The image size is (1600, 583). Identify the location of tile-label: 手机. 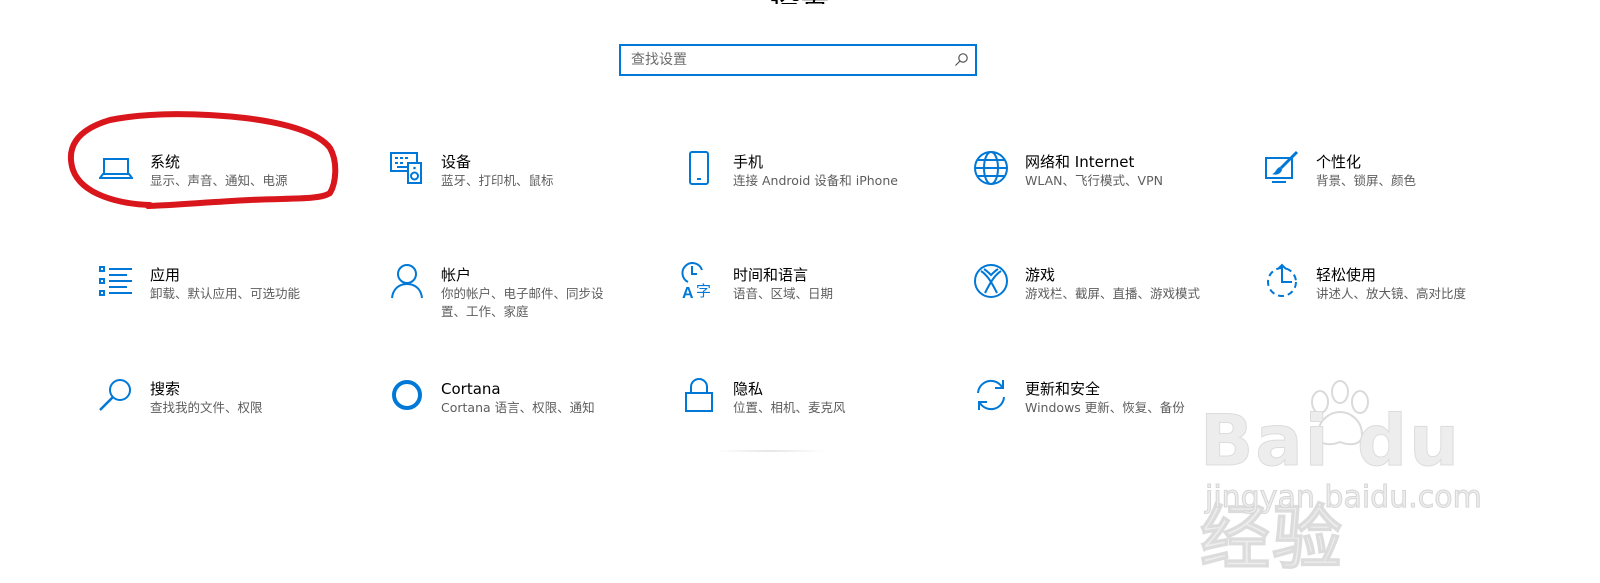
(748, 162).